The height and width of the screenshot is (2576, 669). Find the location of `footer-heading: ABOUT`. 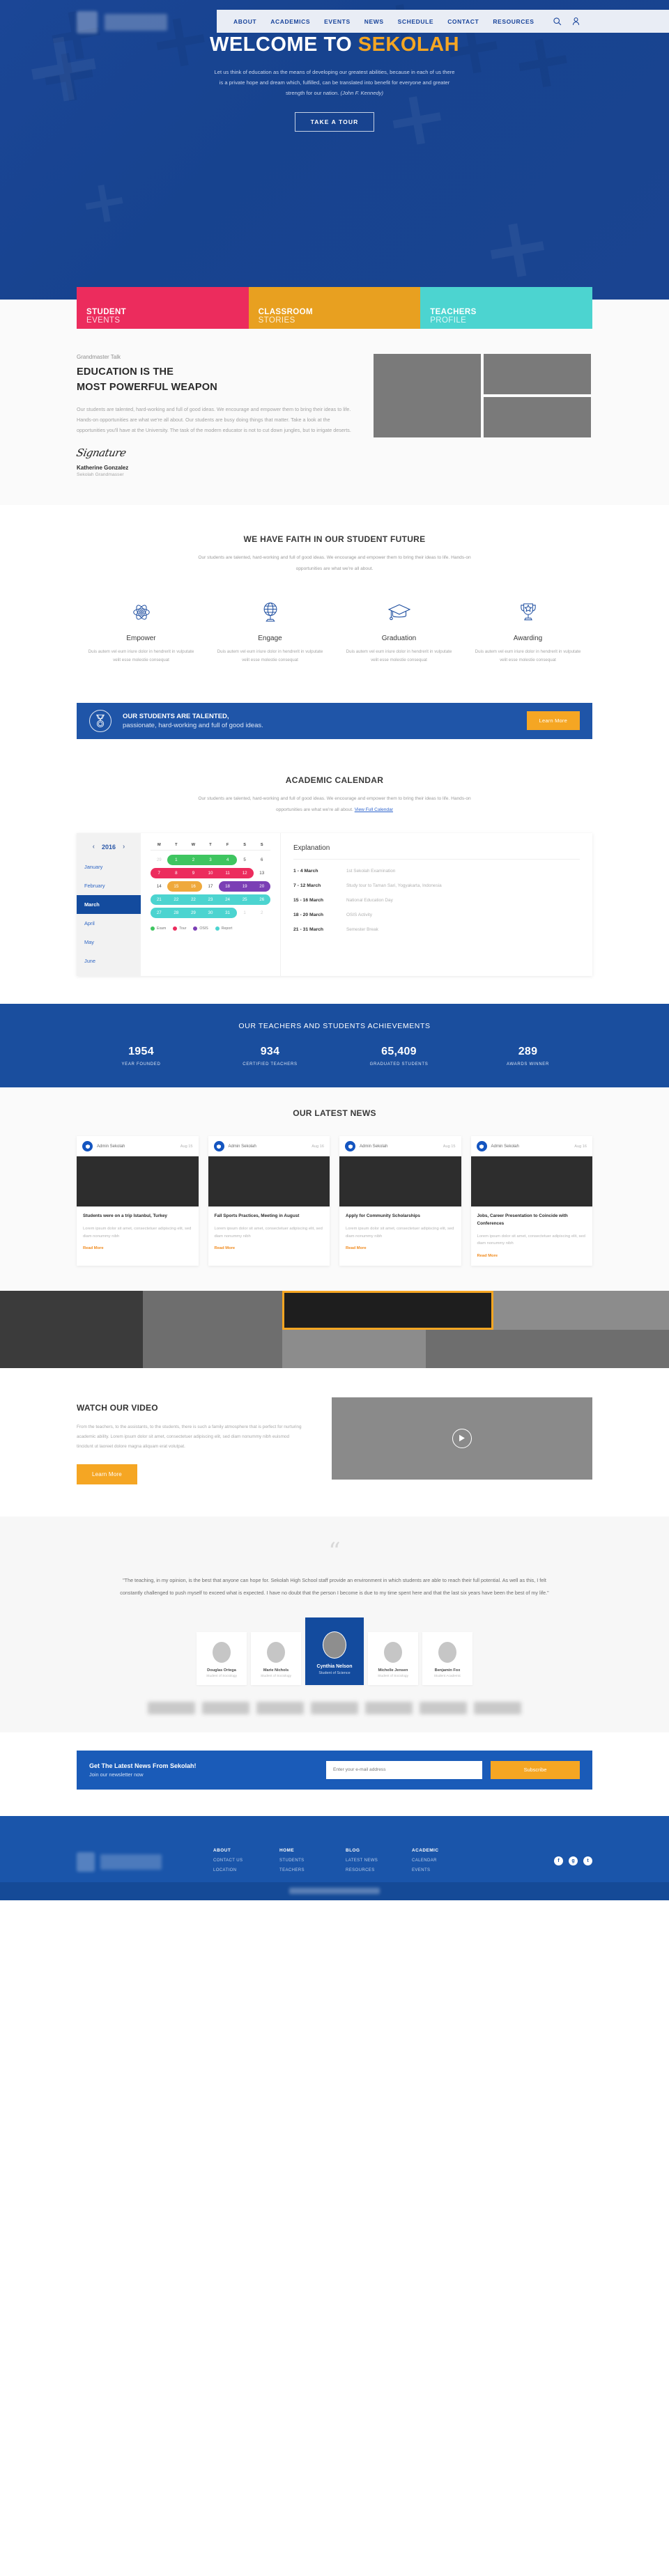

footer-heading: ABOUT is located at coordinates (246, 1850).